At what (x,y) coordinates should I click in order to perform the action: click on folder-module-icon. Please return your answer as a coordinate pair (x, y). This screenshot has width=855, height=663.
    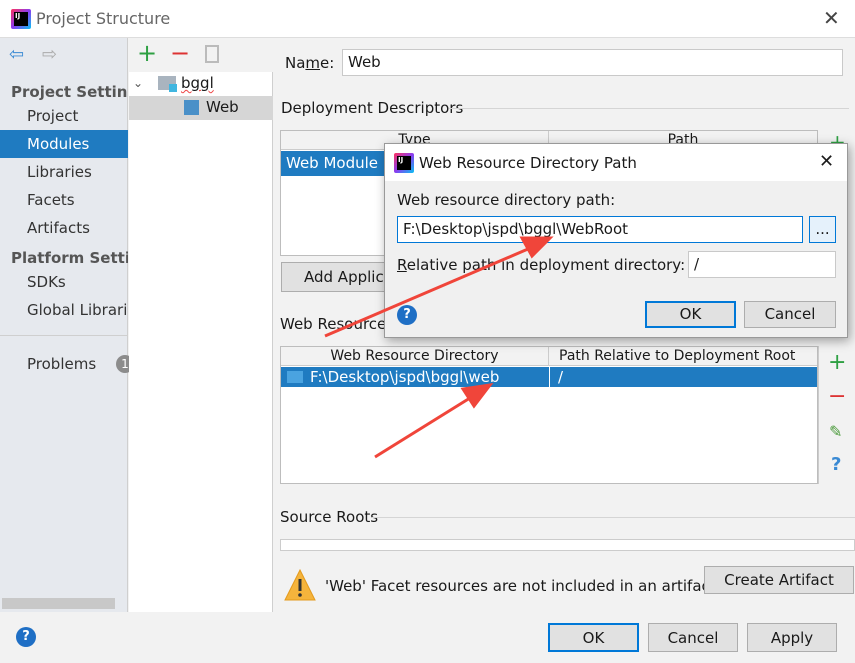
    Looking at the image, I should click on (167, 84).